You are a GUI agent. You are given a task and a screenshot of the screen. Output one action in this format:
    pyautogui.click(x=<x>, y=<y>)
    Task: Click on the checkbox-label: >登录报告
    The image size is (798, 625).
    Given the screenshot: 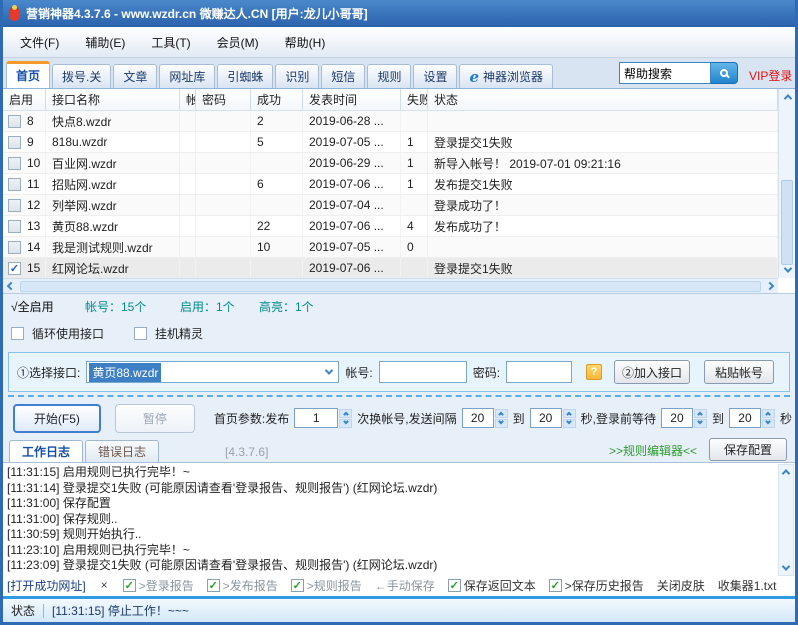 What is the action you would take?
    pyautogui.click(x=166, y=585)
    